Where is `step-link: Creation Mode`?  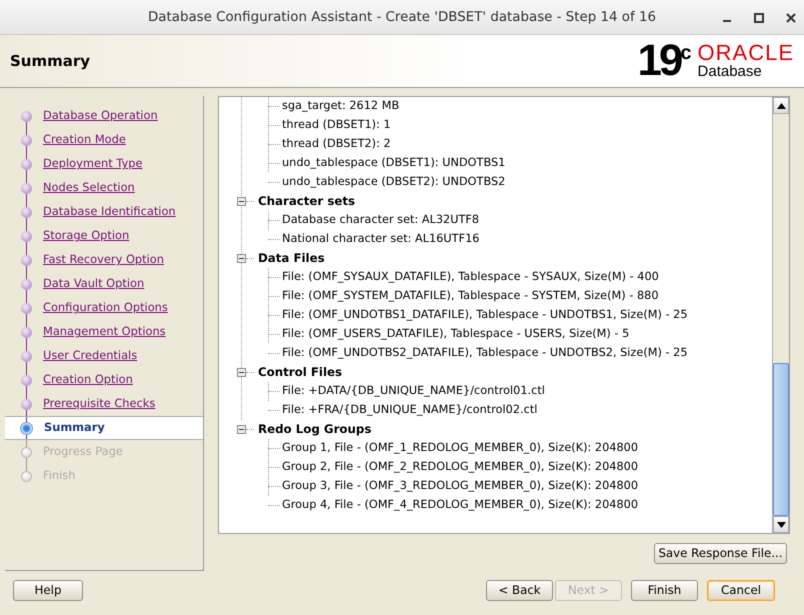 step-link: Creation Mode is located at coordinates (84, 140).